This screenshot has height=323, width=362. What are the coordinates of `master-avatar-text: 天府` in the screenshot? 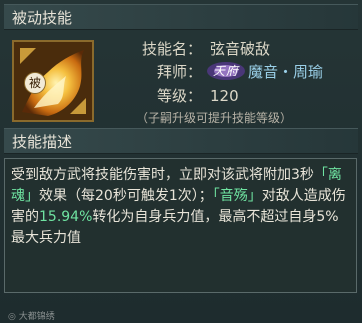 It's located at (225, 71).